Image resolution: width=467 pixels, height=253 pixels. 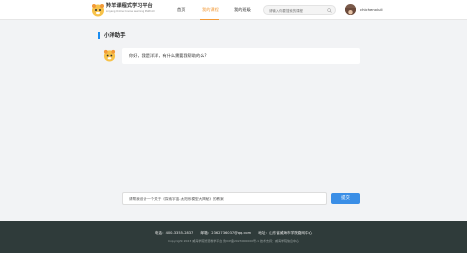 I want to click on user-avatar, so click(x=350, y=9).